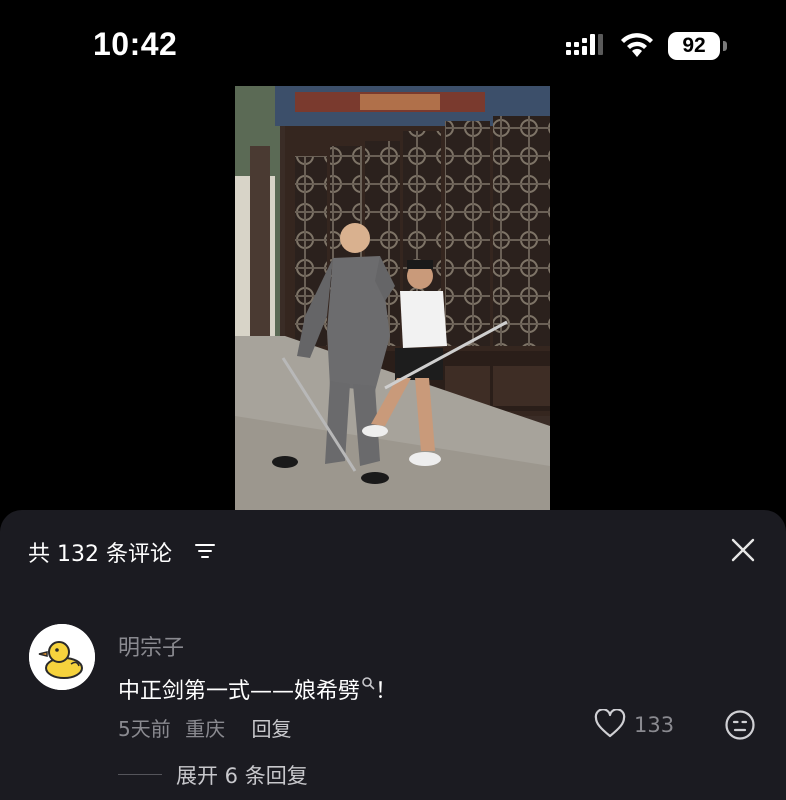  I want to click on heart-icon, so click(610, 724).